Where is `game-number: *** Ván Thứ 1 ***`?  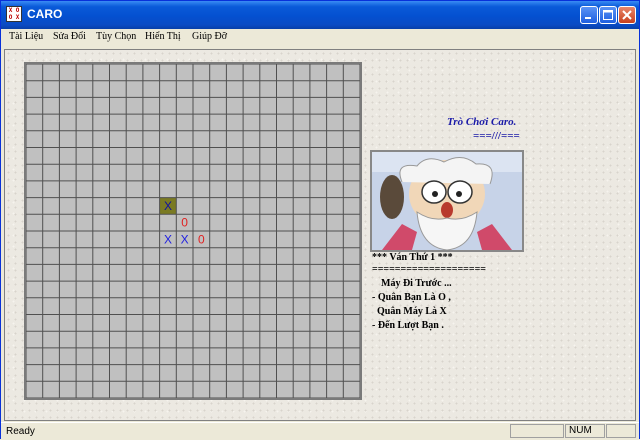 game-number: *** Ván Thứ 1 *** is located at coordinates (412, 257).